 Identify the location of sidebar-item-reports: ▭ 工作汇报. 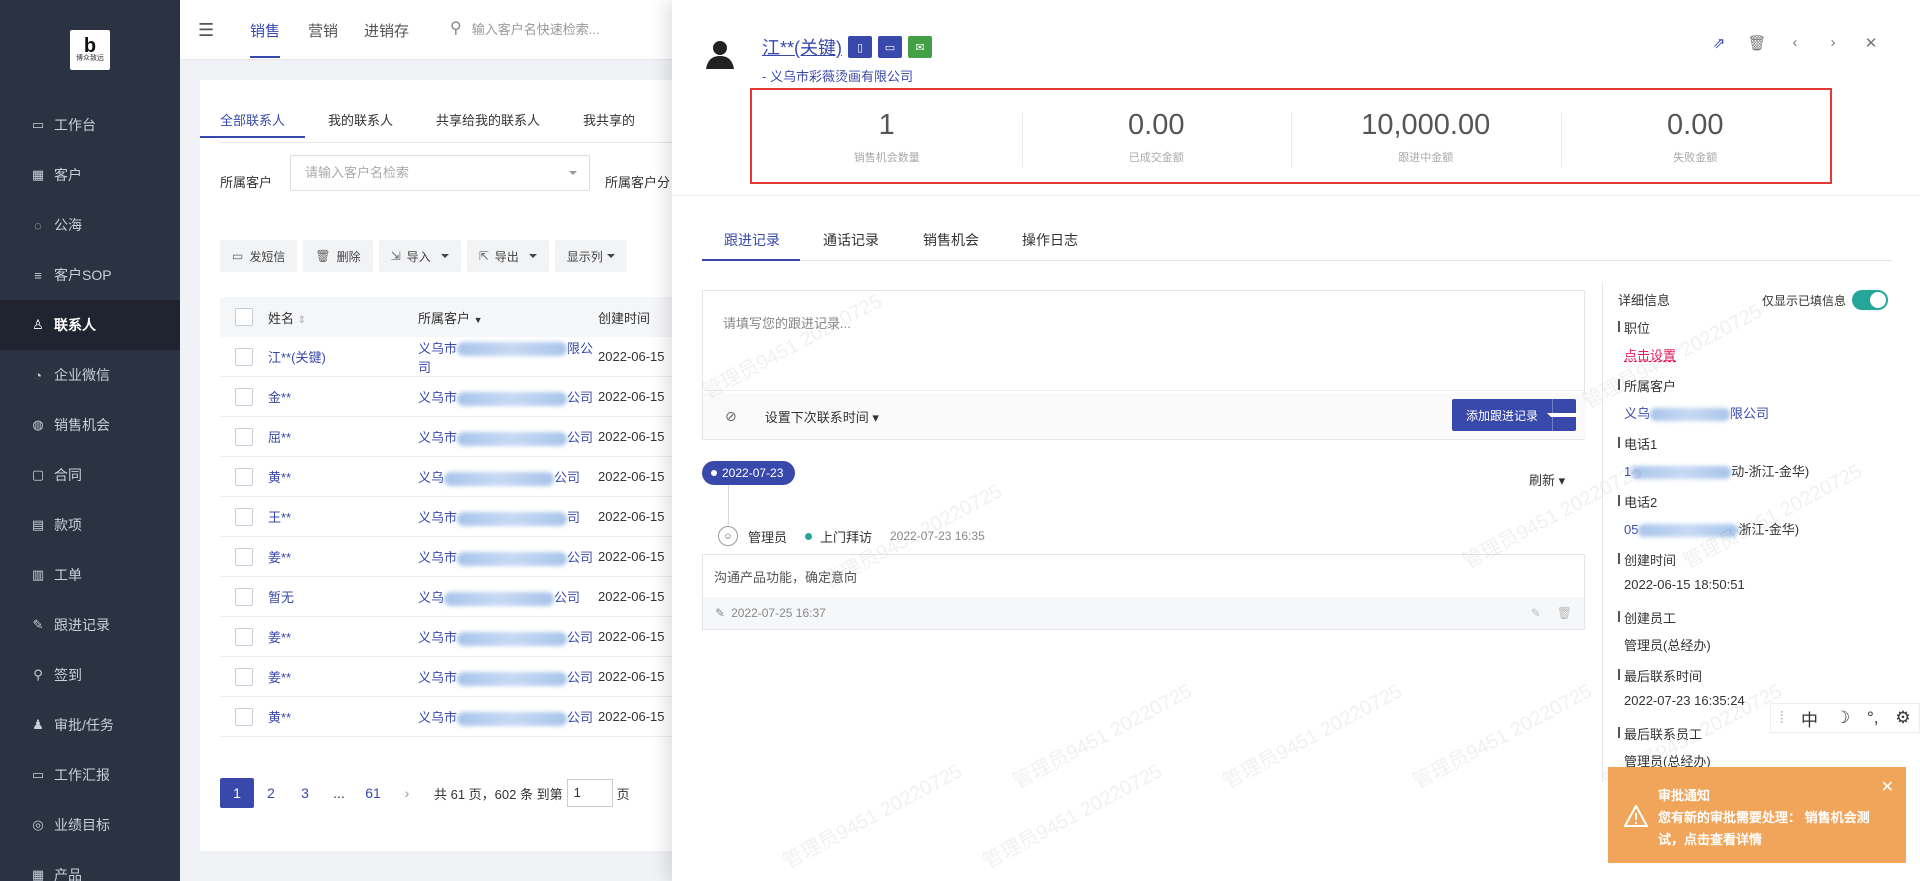
(90, 775).